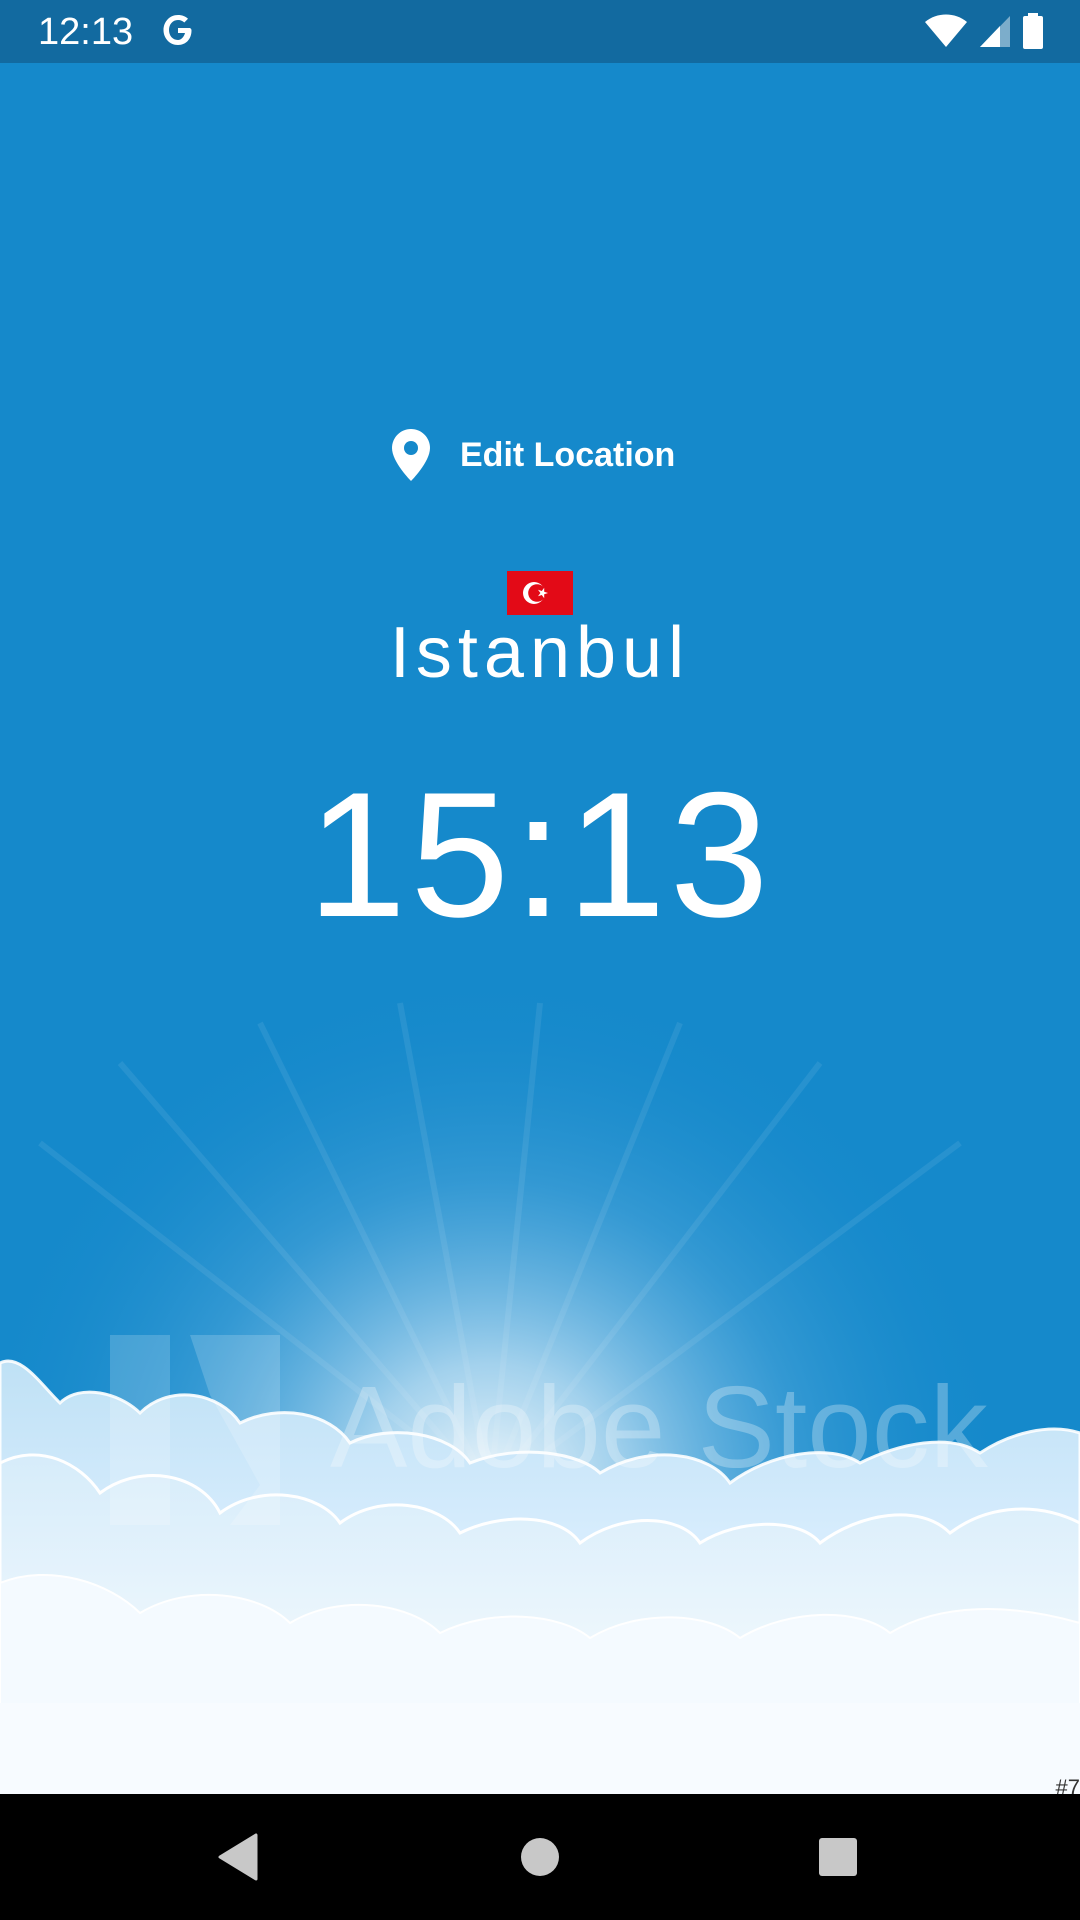 The image size is (1080, 1920). I want to click on back-button, so click(238, 1857).